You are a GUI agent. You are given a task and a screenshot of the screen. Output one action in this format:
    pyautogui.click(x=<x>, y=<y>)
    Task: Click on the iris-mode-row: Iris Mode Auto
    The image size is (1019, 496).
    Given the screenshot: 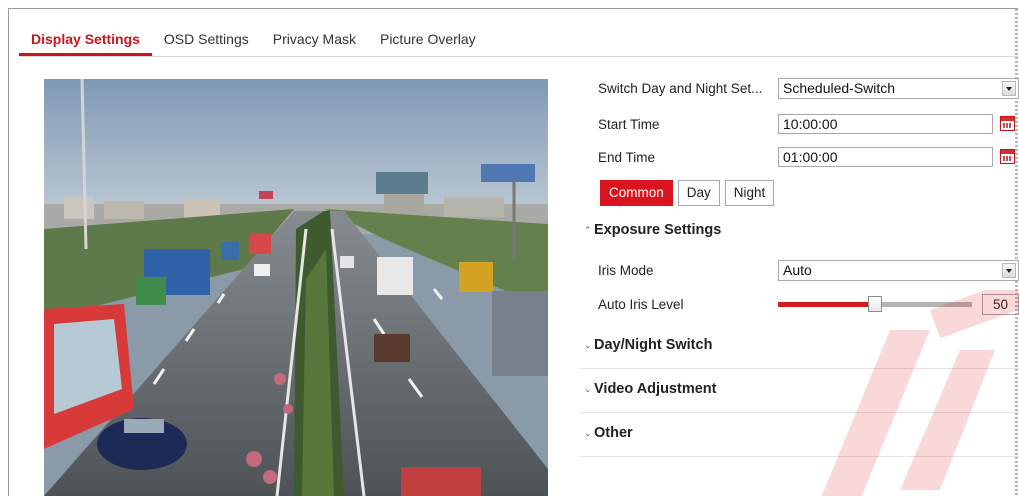 What is the action you would take?
    pyautogui.click(x=799, y=271)
    